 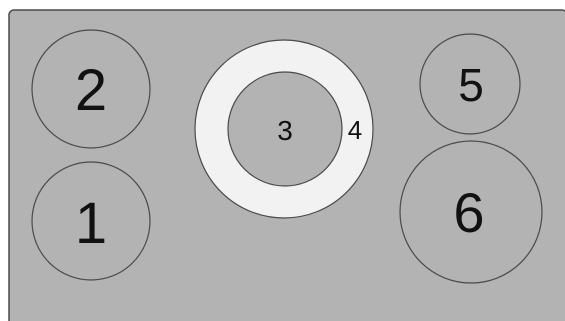 I want to click on zone-4-label: 4, so click(x=355, y=130).